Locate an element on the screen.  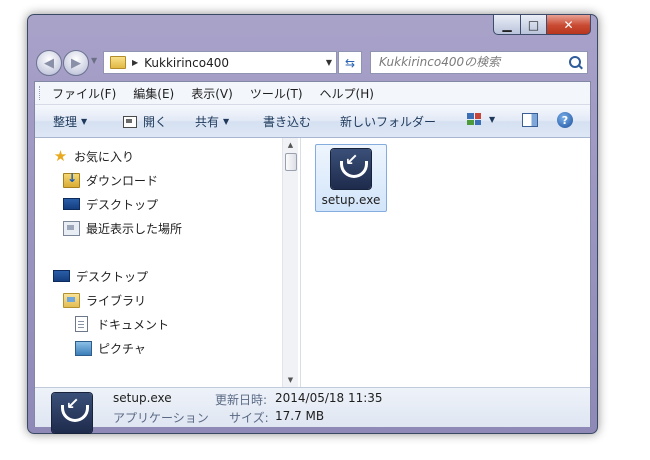
address-bar: ▶ Kukkirinco400 ▼ is located at coordinates (220, 62).